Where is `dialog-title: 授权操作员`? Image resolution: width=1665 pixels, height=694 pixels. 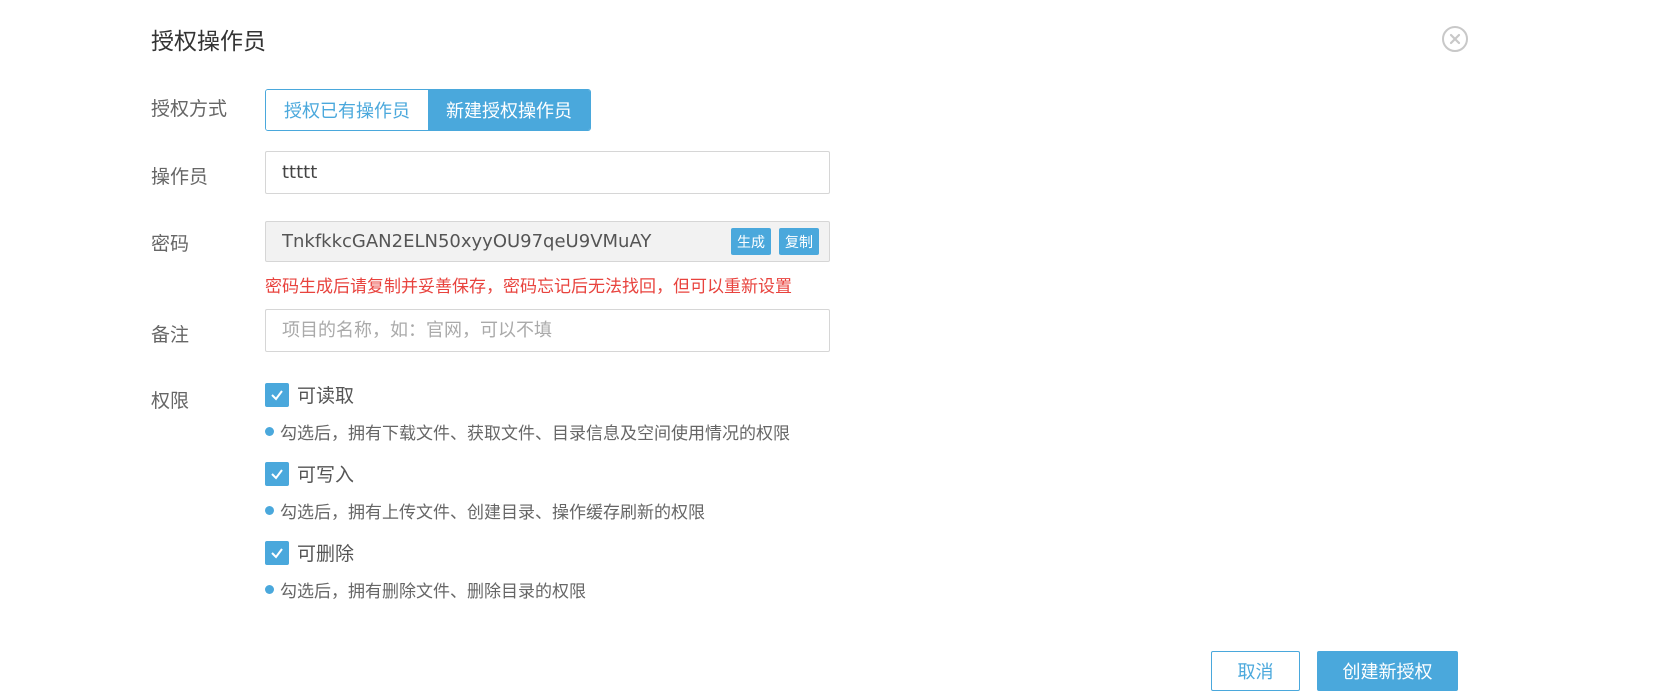
dialog-title: 授权操作员 is located at coordinates (208, 42).